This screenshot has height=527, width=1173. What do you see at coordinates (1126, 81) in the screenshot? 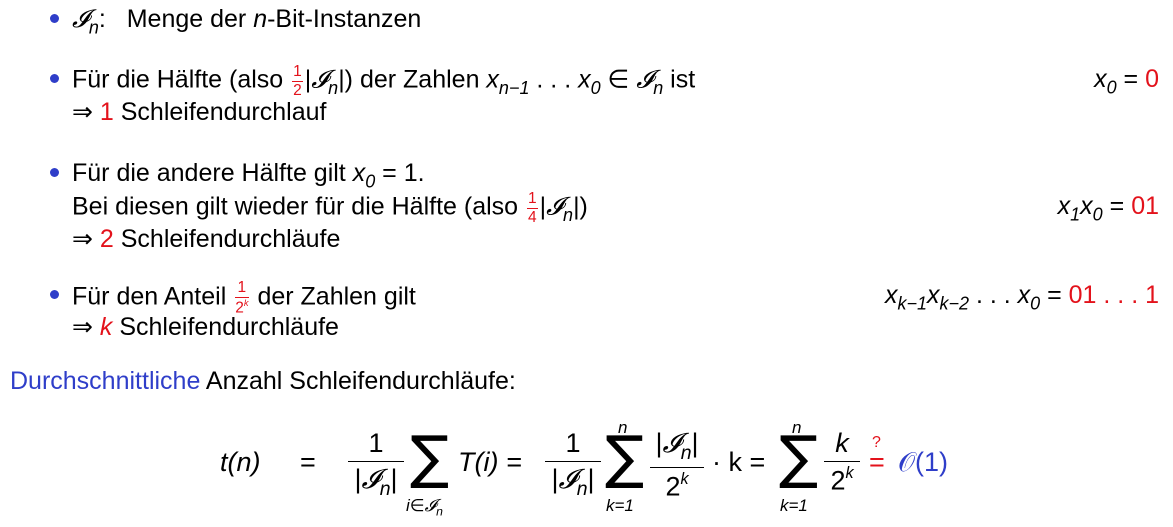
I see `item-2-condition: x0 = 0` at bounding box center [1126, 81].